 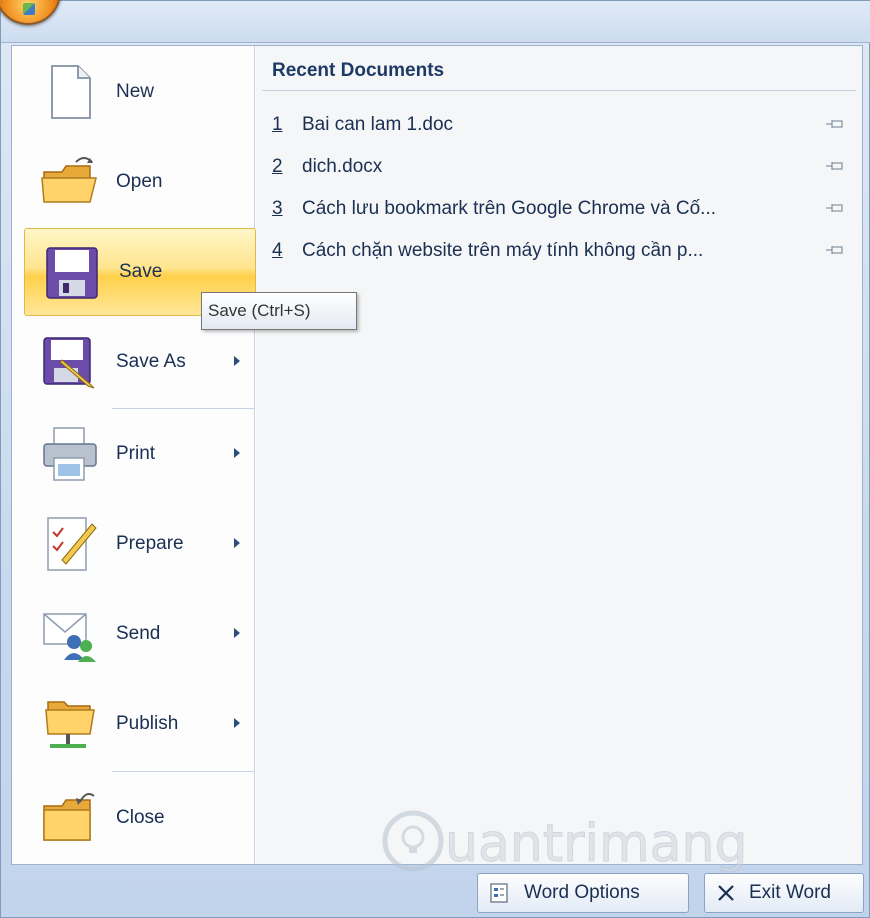 What do you see at coordinates (70, 362) in the screenshot?
I see `save-as-icon` at bounding box center [70, 362].